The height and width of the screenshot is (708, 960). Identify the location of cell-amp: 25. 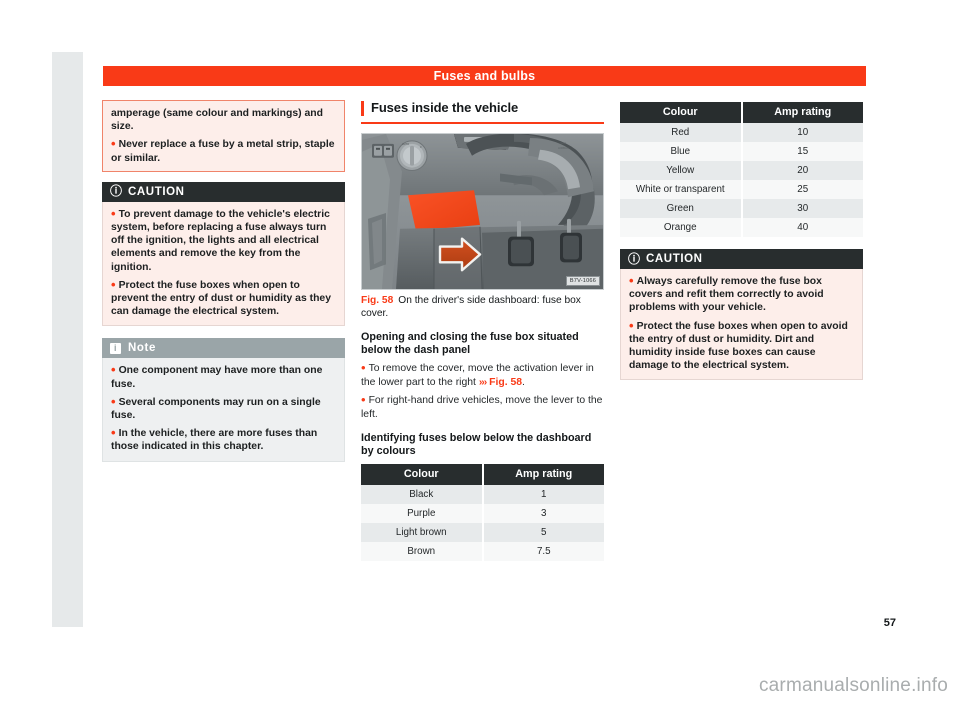
(802, 189).